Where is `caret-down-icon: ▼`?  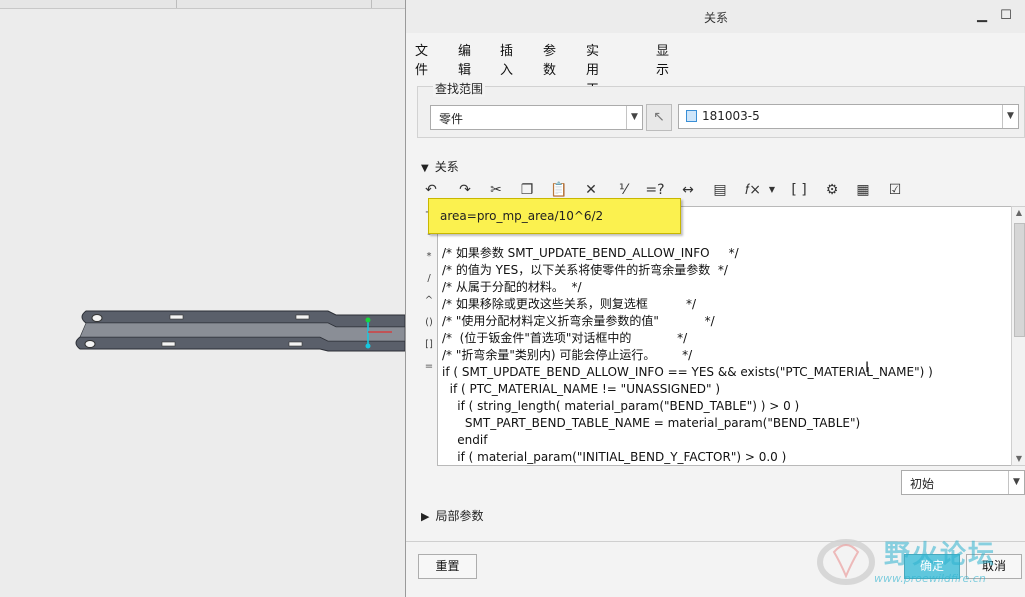 caret-down-icon: ▼ is located at coordinates (425, 168).